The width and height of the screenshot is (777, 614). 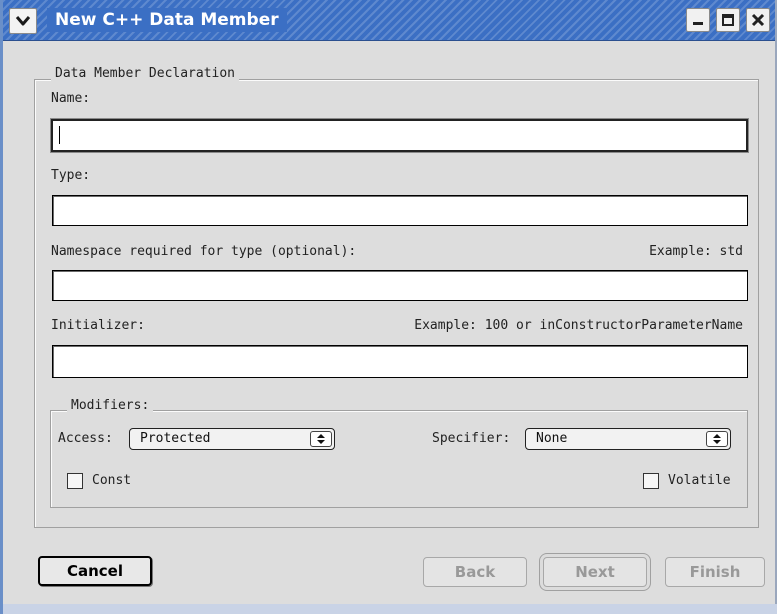 I want to click on window-menu-button, so click(x=23, y=21).